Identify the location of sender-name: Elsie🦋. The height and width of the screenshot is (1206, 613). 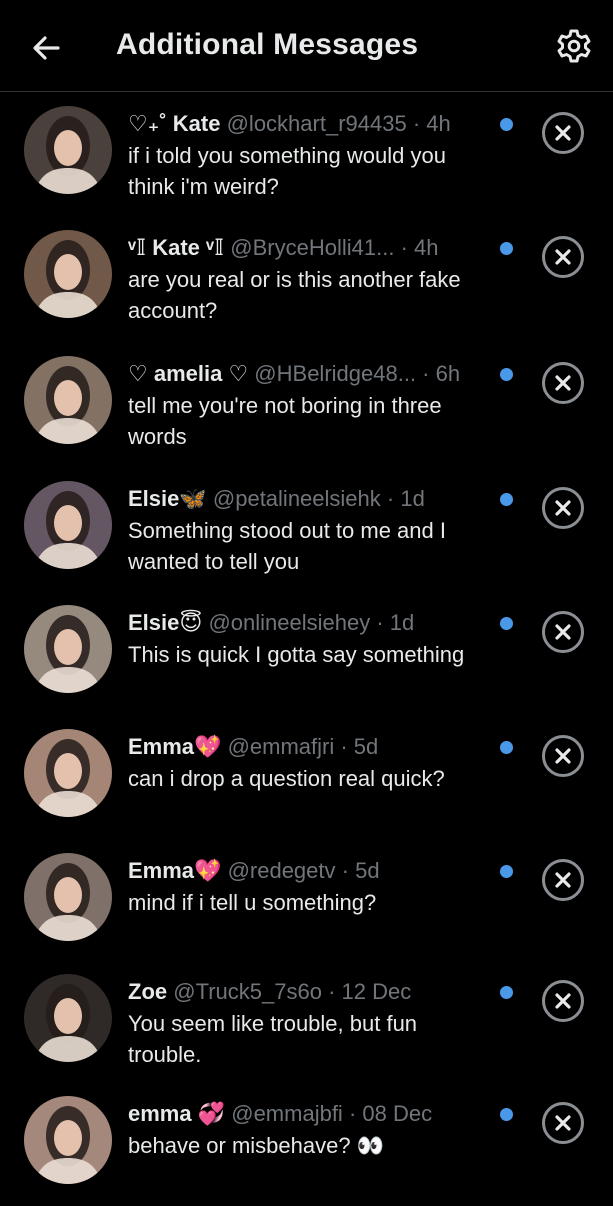
(167, 498).